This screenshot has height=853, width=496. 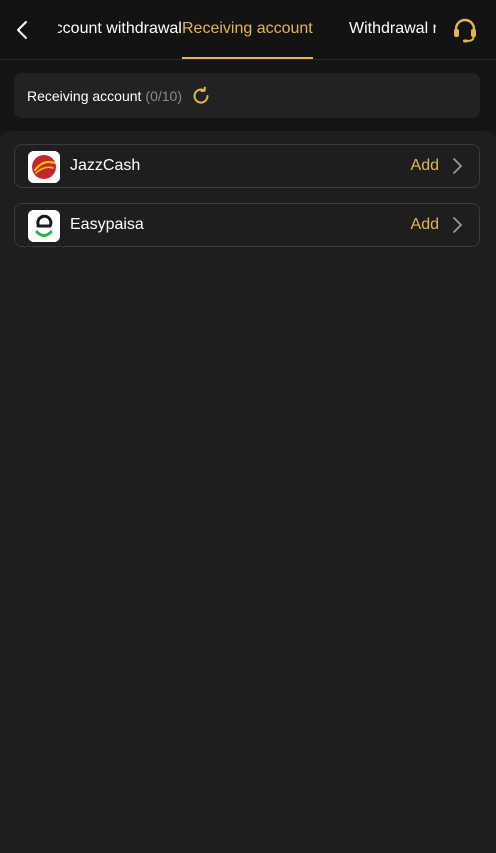 What do you see at coordinates (247, 95) in the screenshot?
I see `receiving-account-summary: Receiving account (0/10)` at bounding box center [247, 95].